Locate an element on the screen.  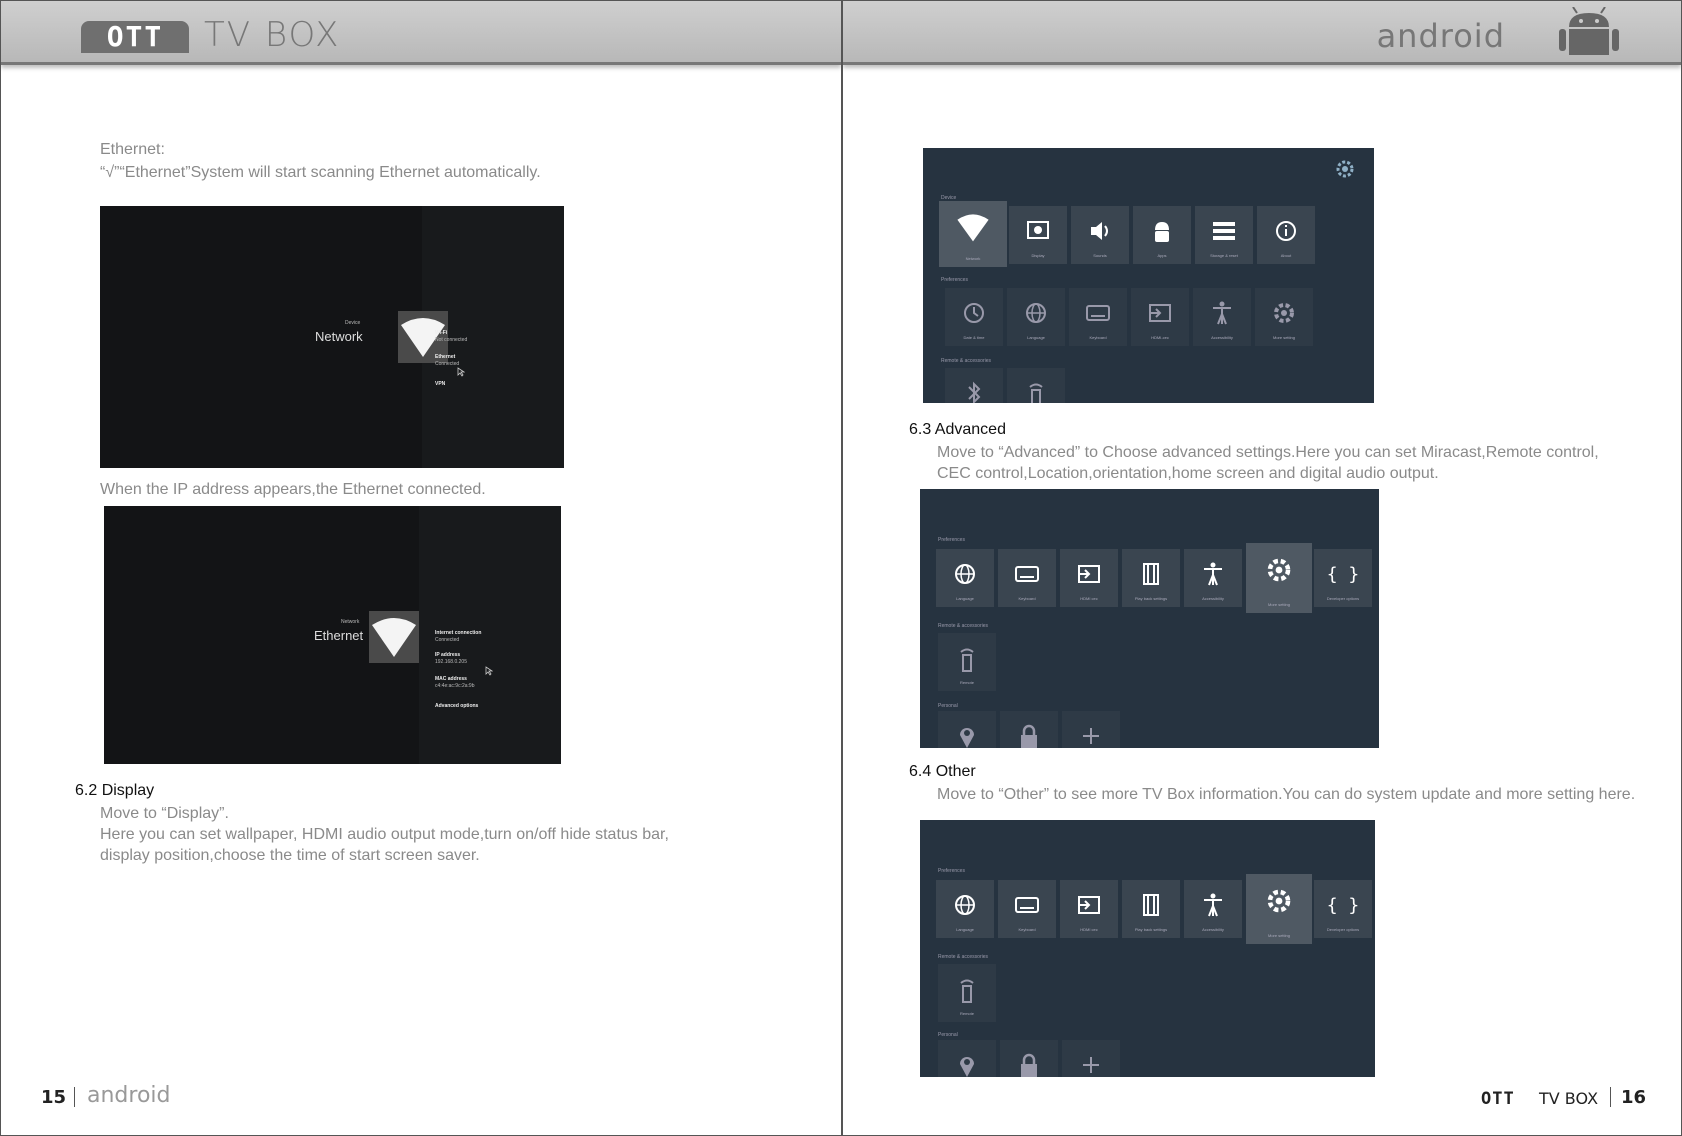
menu-item-vpn: VPN is located at coordinates (440, 384).